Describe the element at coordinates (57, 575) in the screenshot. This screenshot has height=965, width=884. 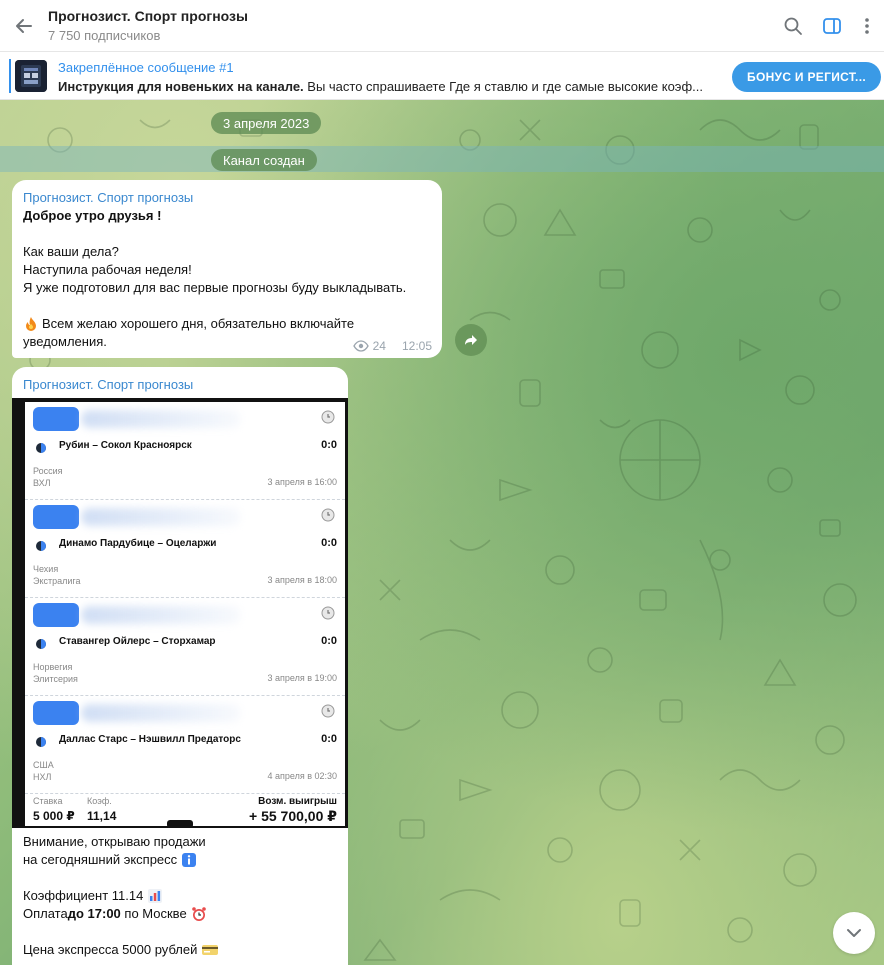
I see `match-country: Чехия Экстралига` at that location.